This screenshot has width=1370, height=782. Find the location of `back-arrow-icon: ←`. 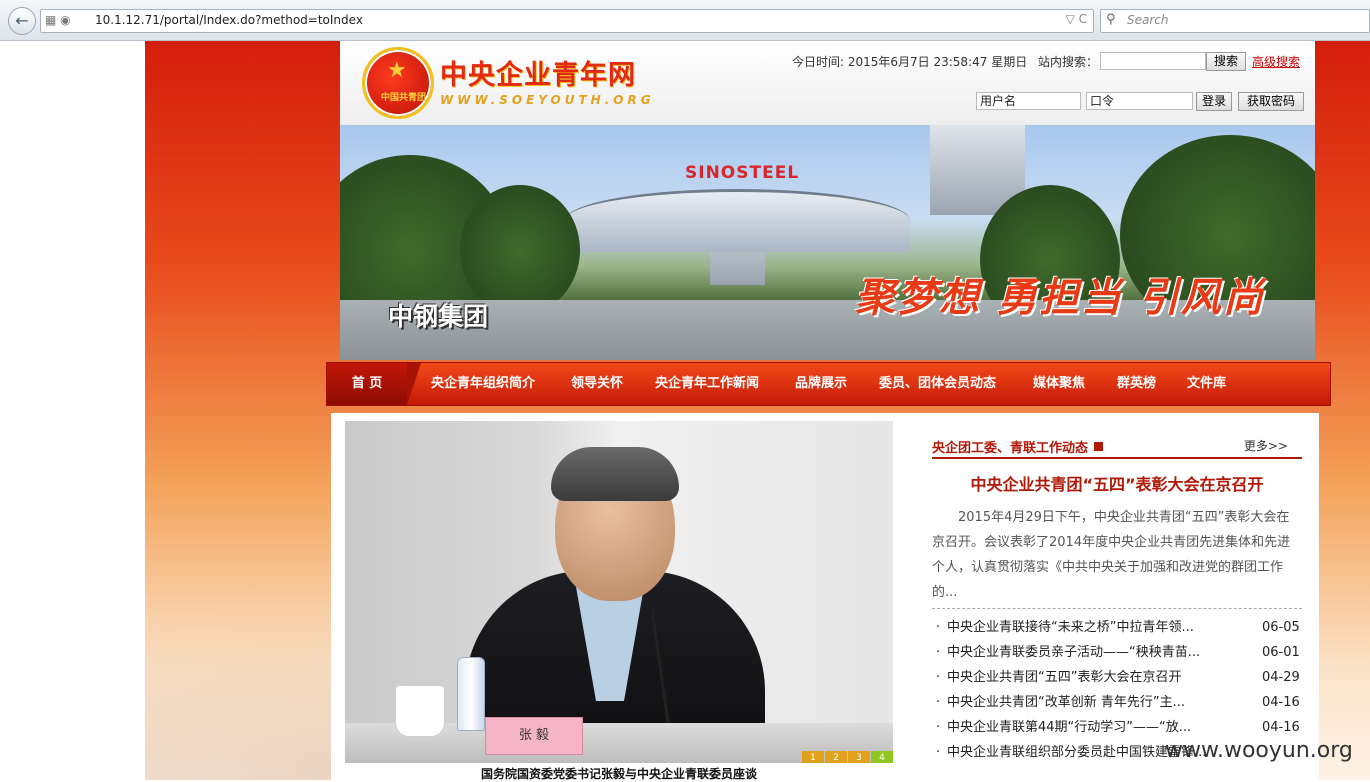

back-arrow-icon: ← is located at coordinates (22, 21).